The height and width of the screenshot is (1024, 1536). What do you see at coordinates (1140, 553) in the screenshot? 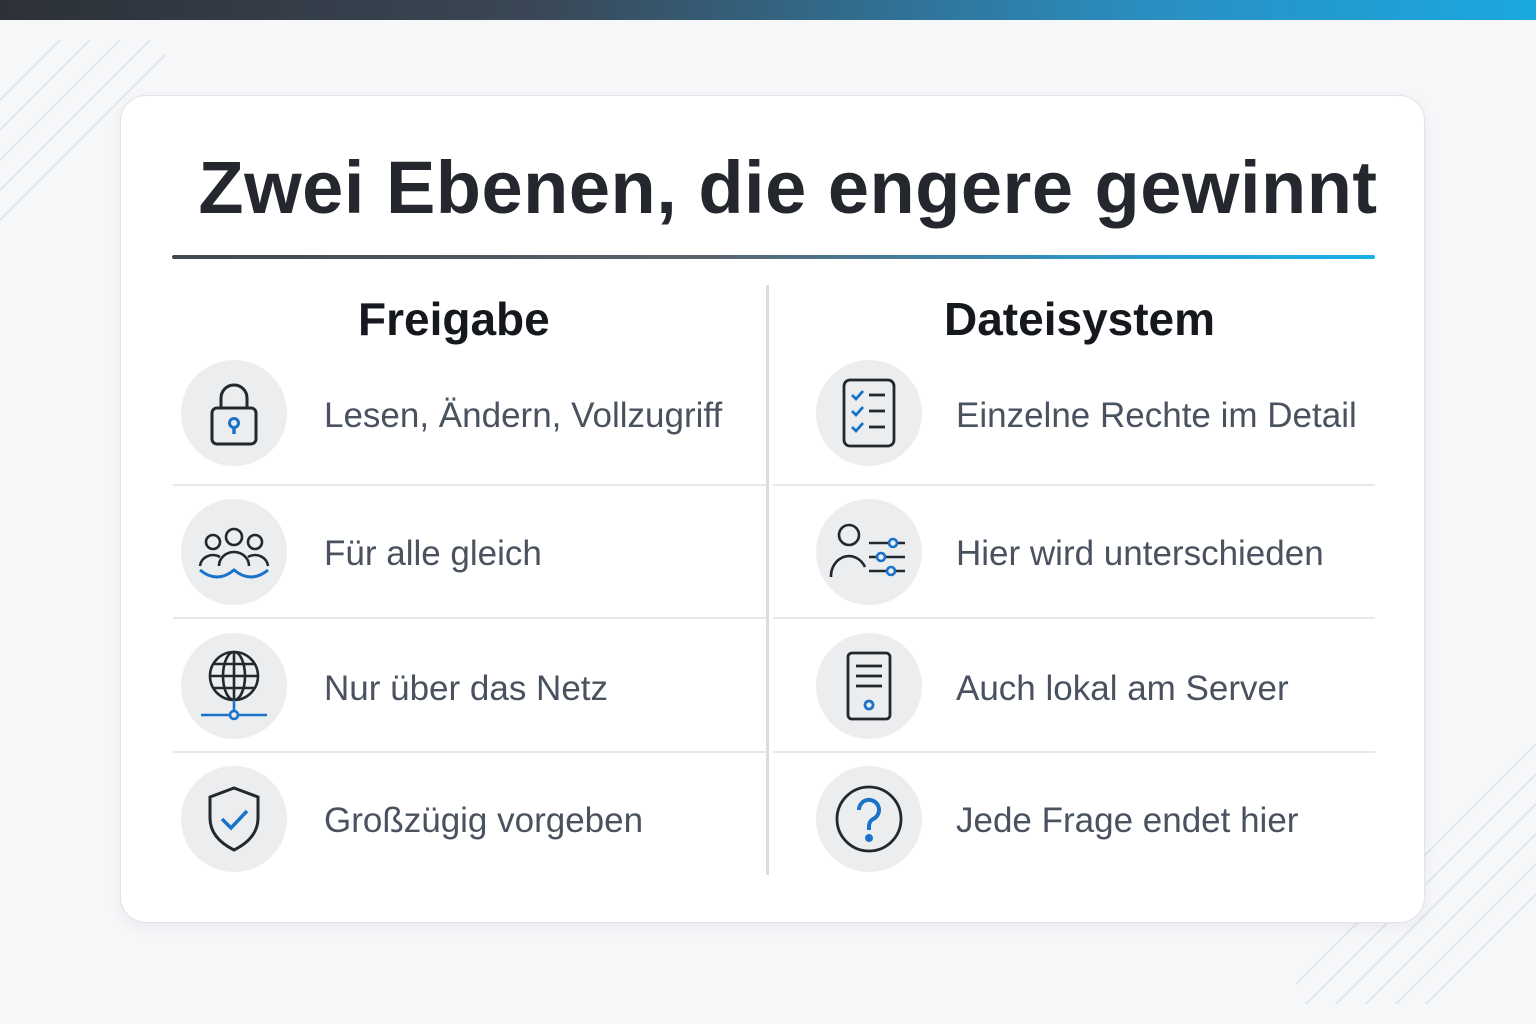
I see `item-text: Hier wird unterschieden` at bounding box center [1140, 553].